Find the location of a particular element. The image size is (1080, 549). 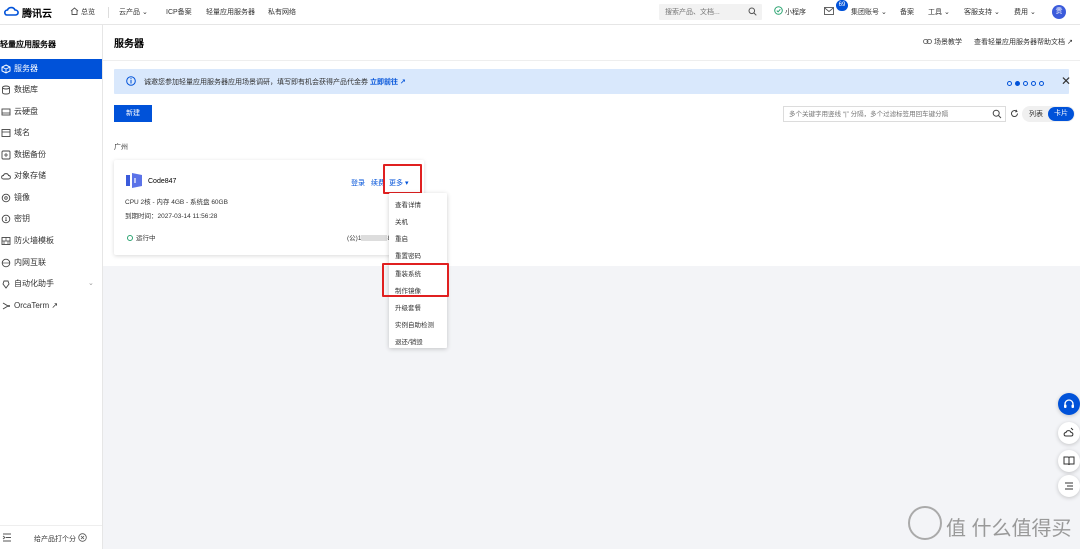

automation-icon is located at coordinates (6, 284).